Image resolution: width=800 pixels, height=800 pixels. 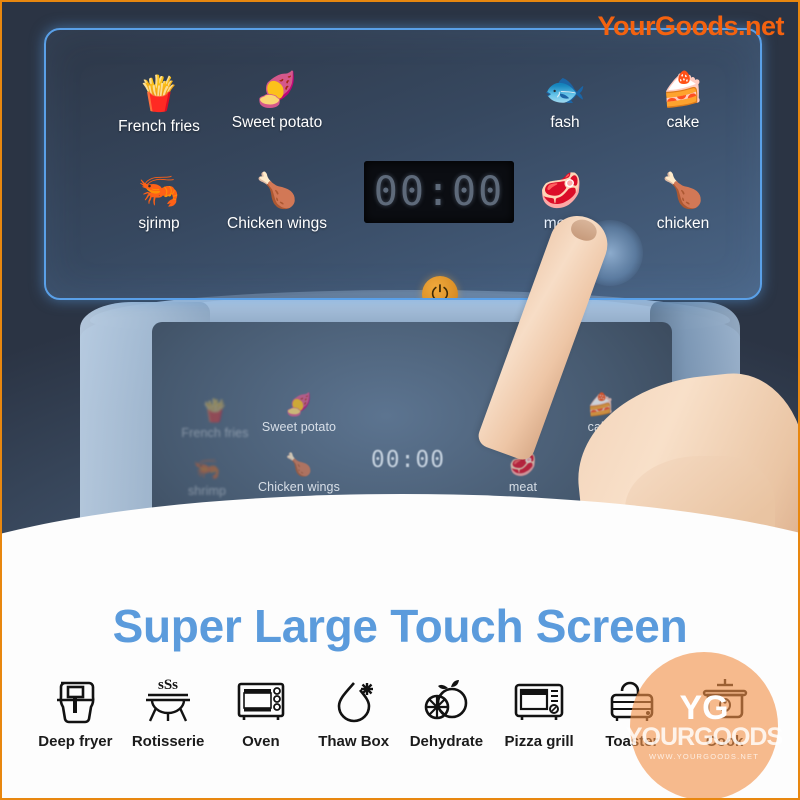 I want to click on timer-value: 00:00, so click(x=439, y=192).